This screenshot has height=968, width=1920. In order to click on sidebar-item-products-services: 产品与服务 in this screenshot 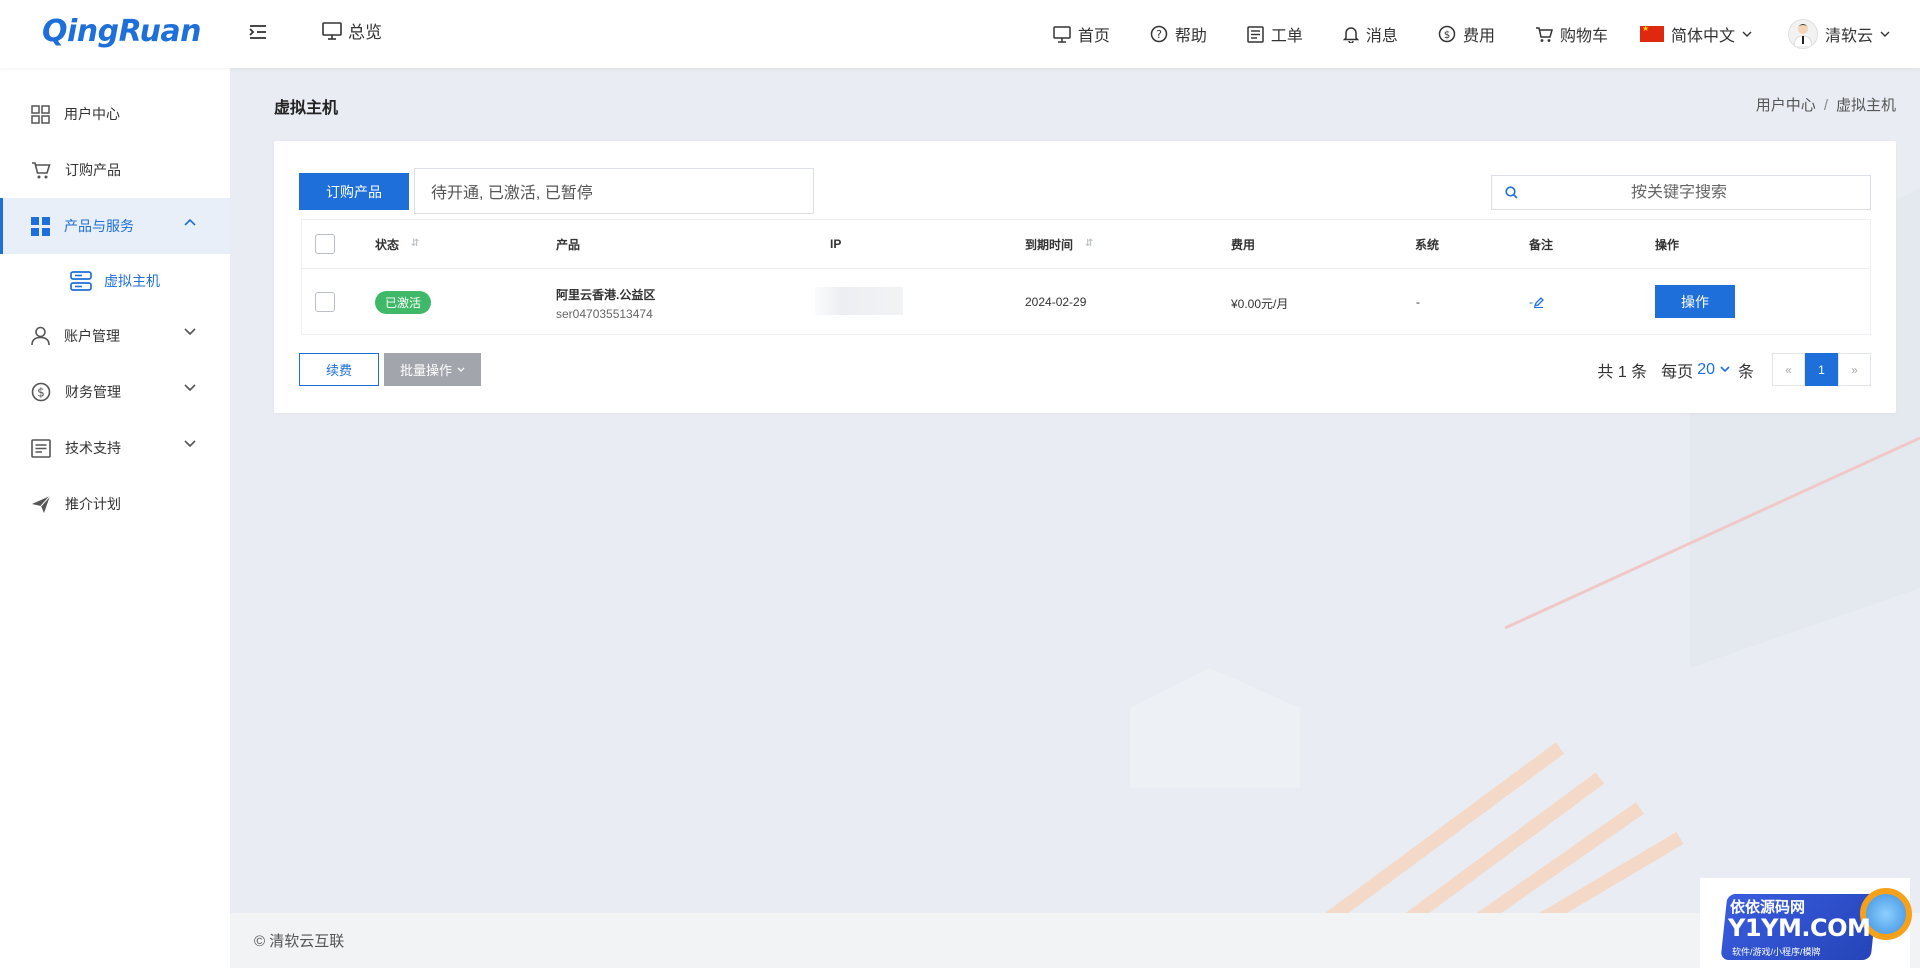, I will do `click(115, 226)`.